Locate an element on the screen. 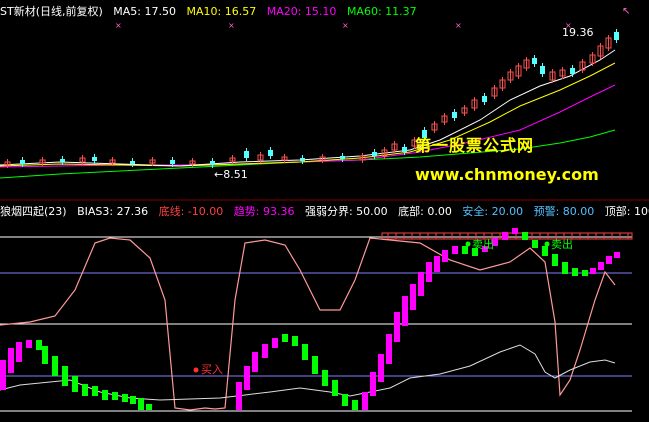  price-low-label: ←8.51 is located at coordinates (231, 174).